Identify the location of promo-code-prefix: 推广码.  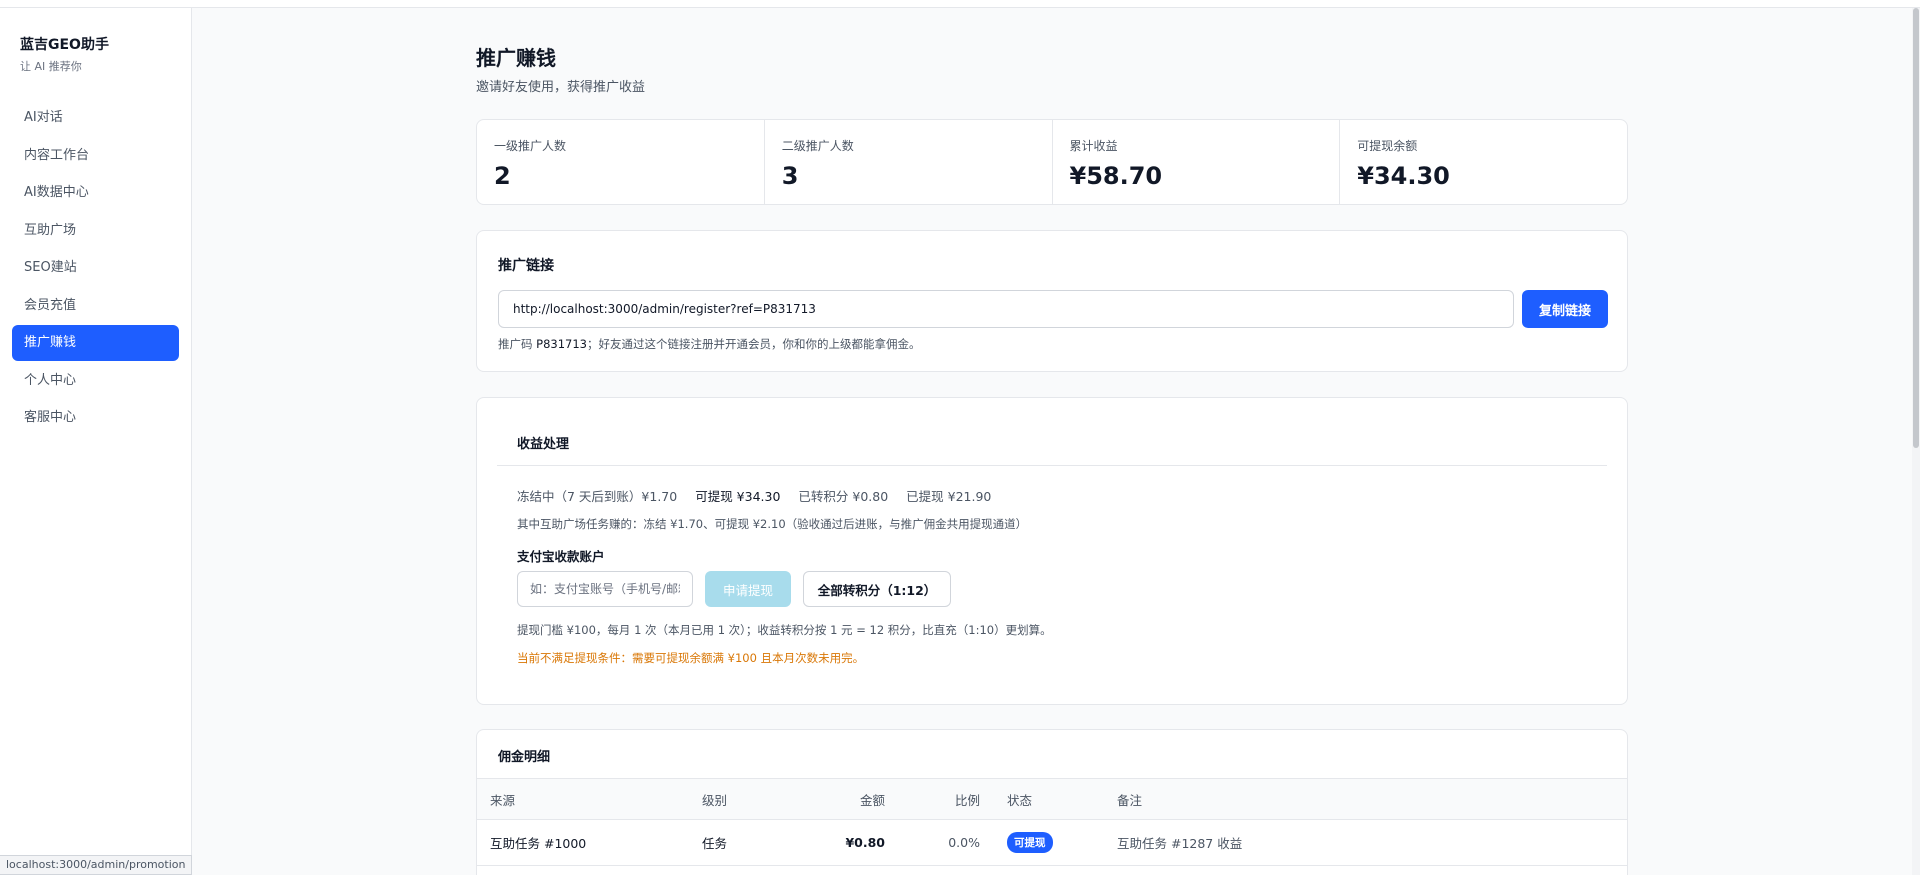
(517, 344).